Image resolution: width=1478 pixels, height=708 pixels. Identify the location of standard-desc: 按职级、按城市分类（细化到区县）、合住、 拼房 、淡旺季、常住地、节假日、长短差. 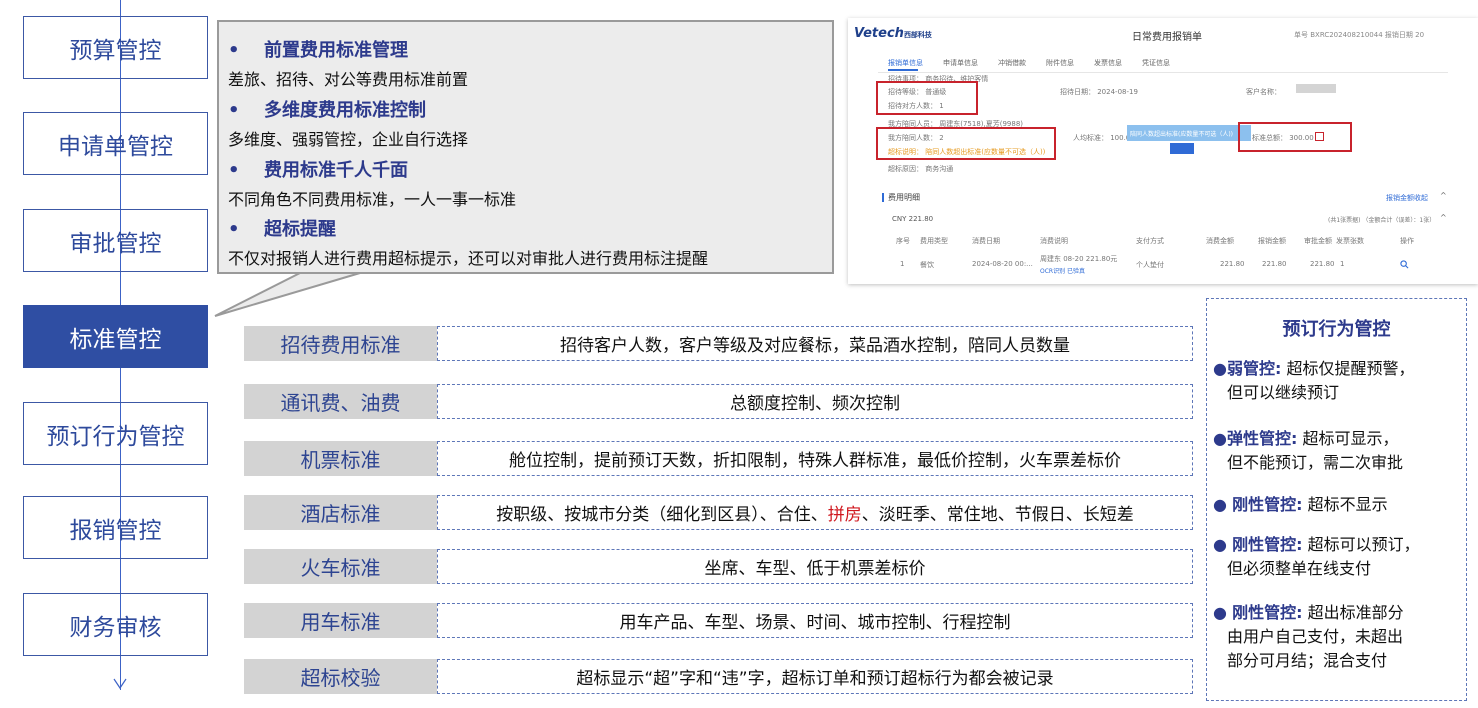
(815, 512).